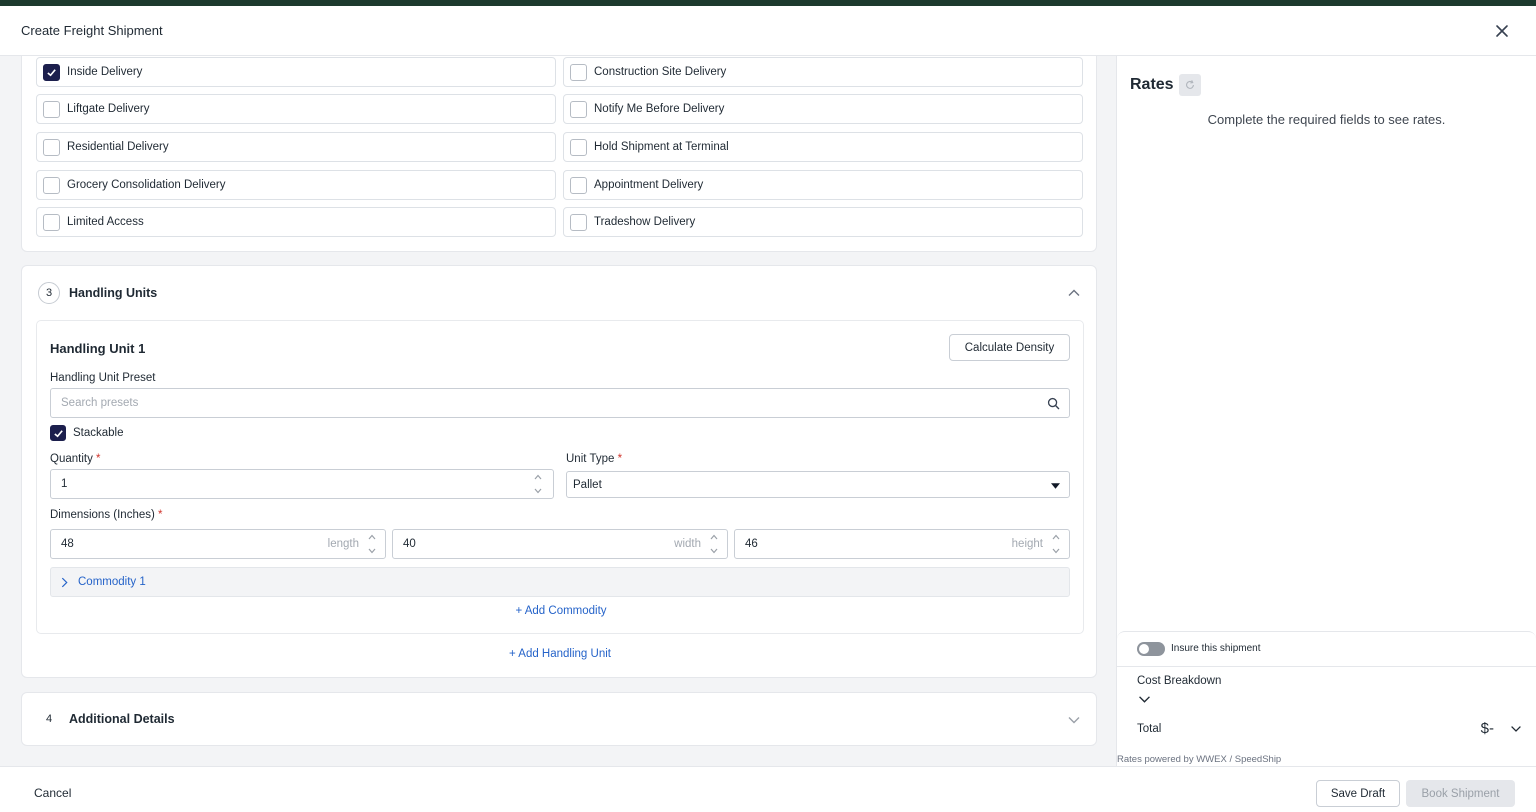  Describe the element at coordinates (823, 109) in the screenshot. I see `option-notify-before-delivery: Notify Me Before Delivery` at that location.